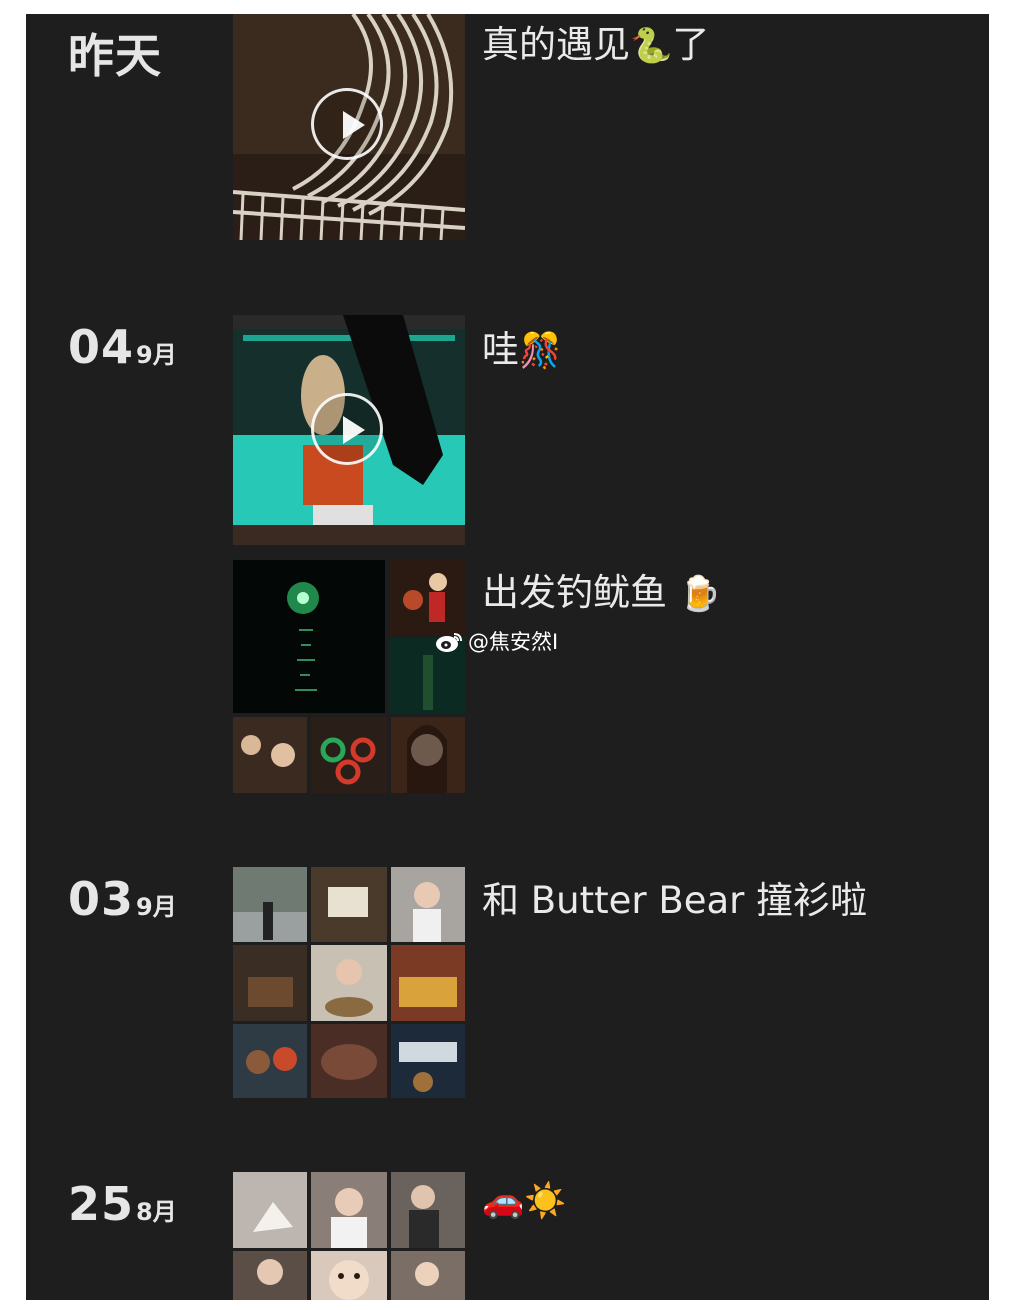 The height and width of the screenshot is (1310, 1012). I want to click on post-caption: 和 Butter Bear 撞衫啦, so click(675, 900).